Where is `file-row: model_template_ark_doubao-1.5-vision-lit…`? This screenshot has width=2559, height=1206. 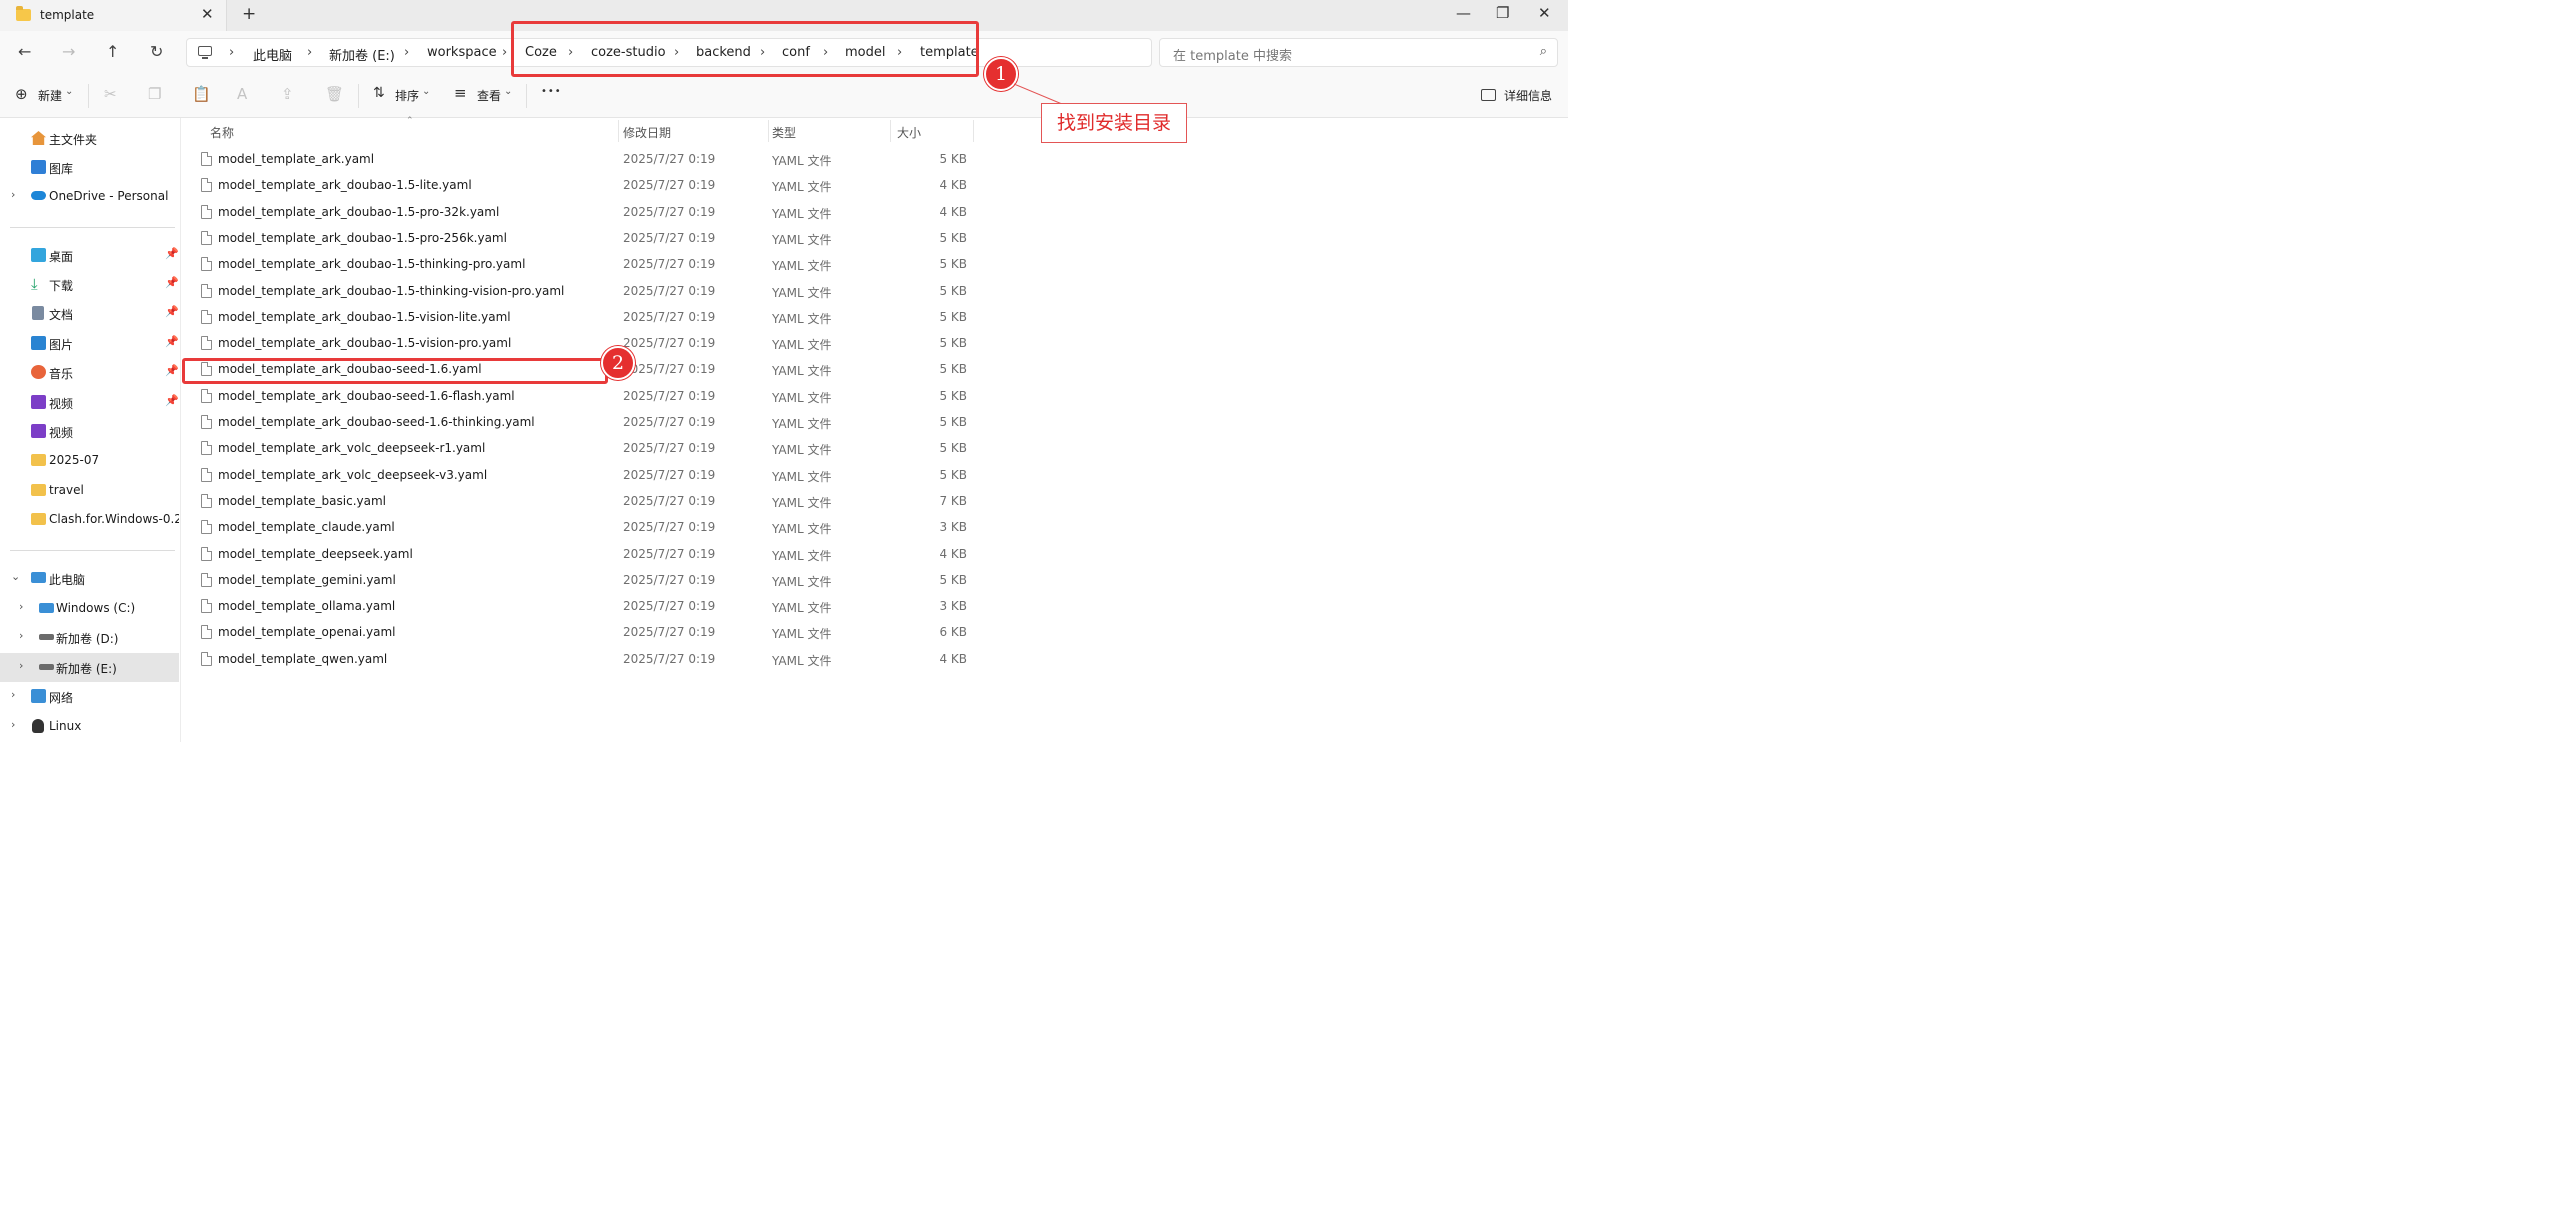 file-row: model_template_ark_doubao-1.5-vision-lit… is located at coordinates (578, 318).